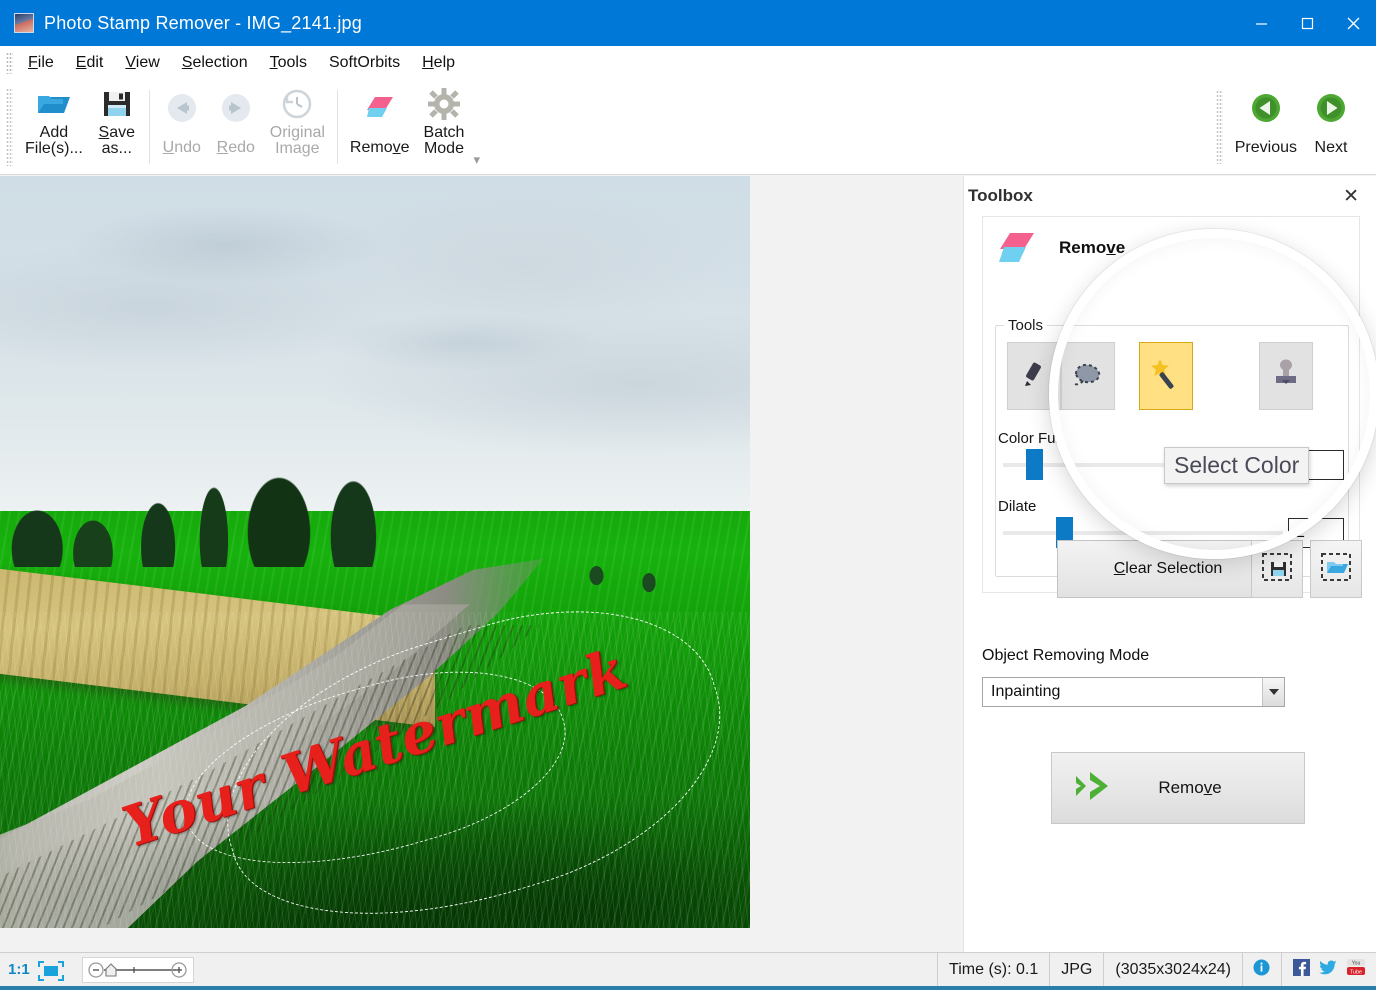  Describe the element at coordinates (90, 63) in the screenshot. I see `menu-item-edit: Edit` at that location.